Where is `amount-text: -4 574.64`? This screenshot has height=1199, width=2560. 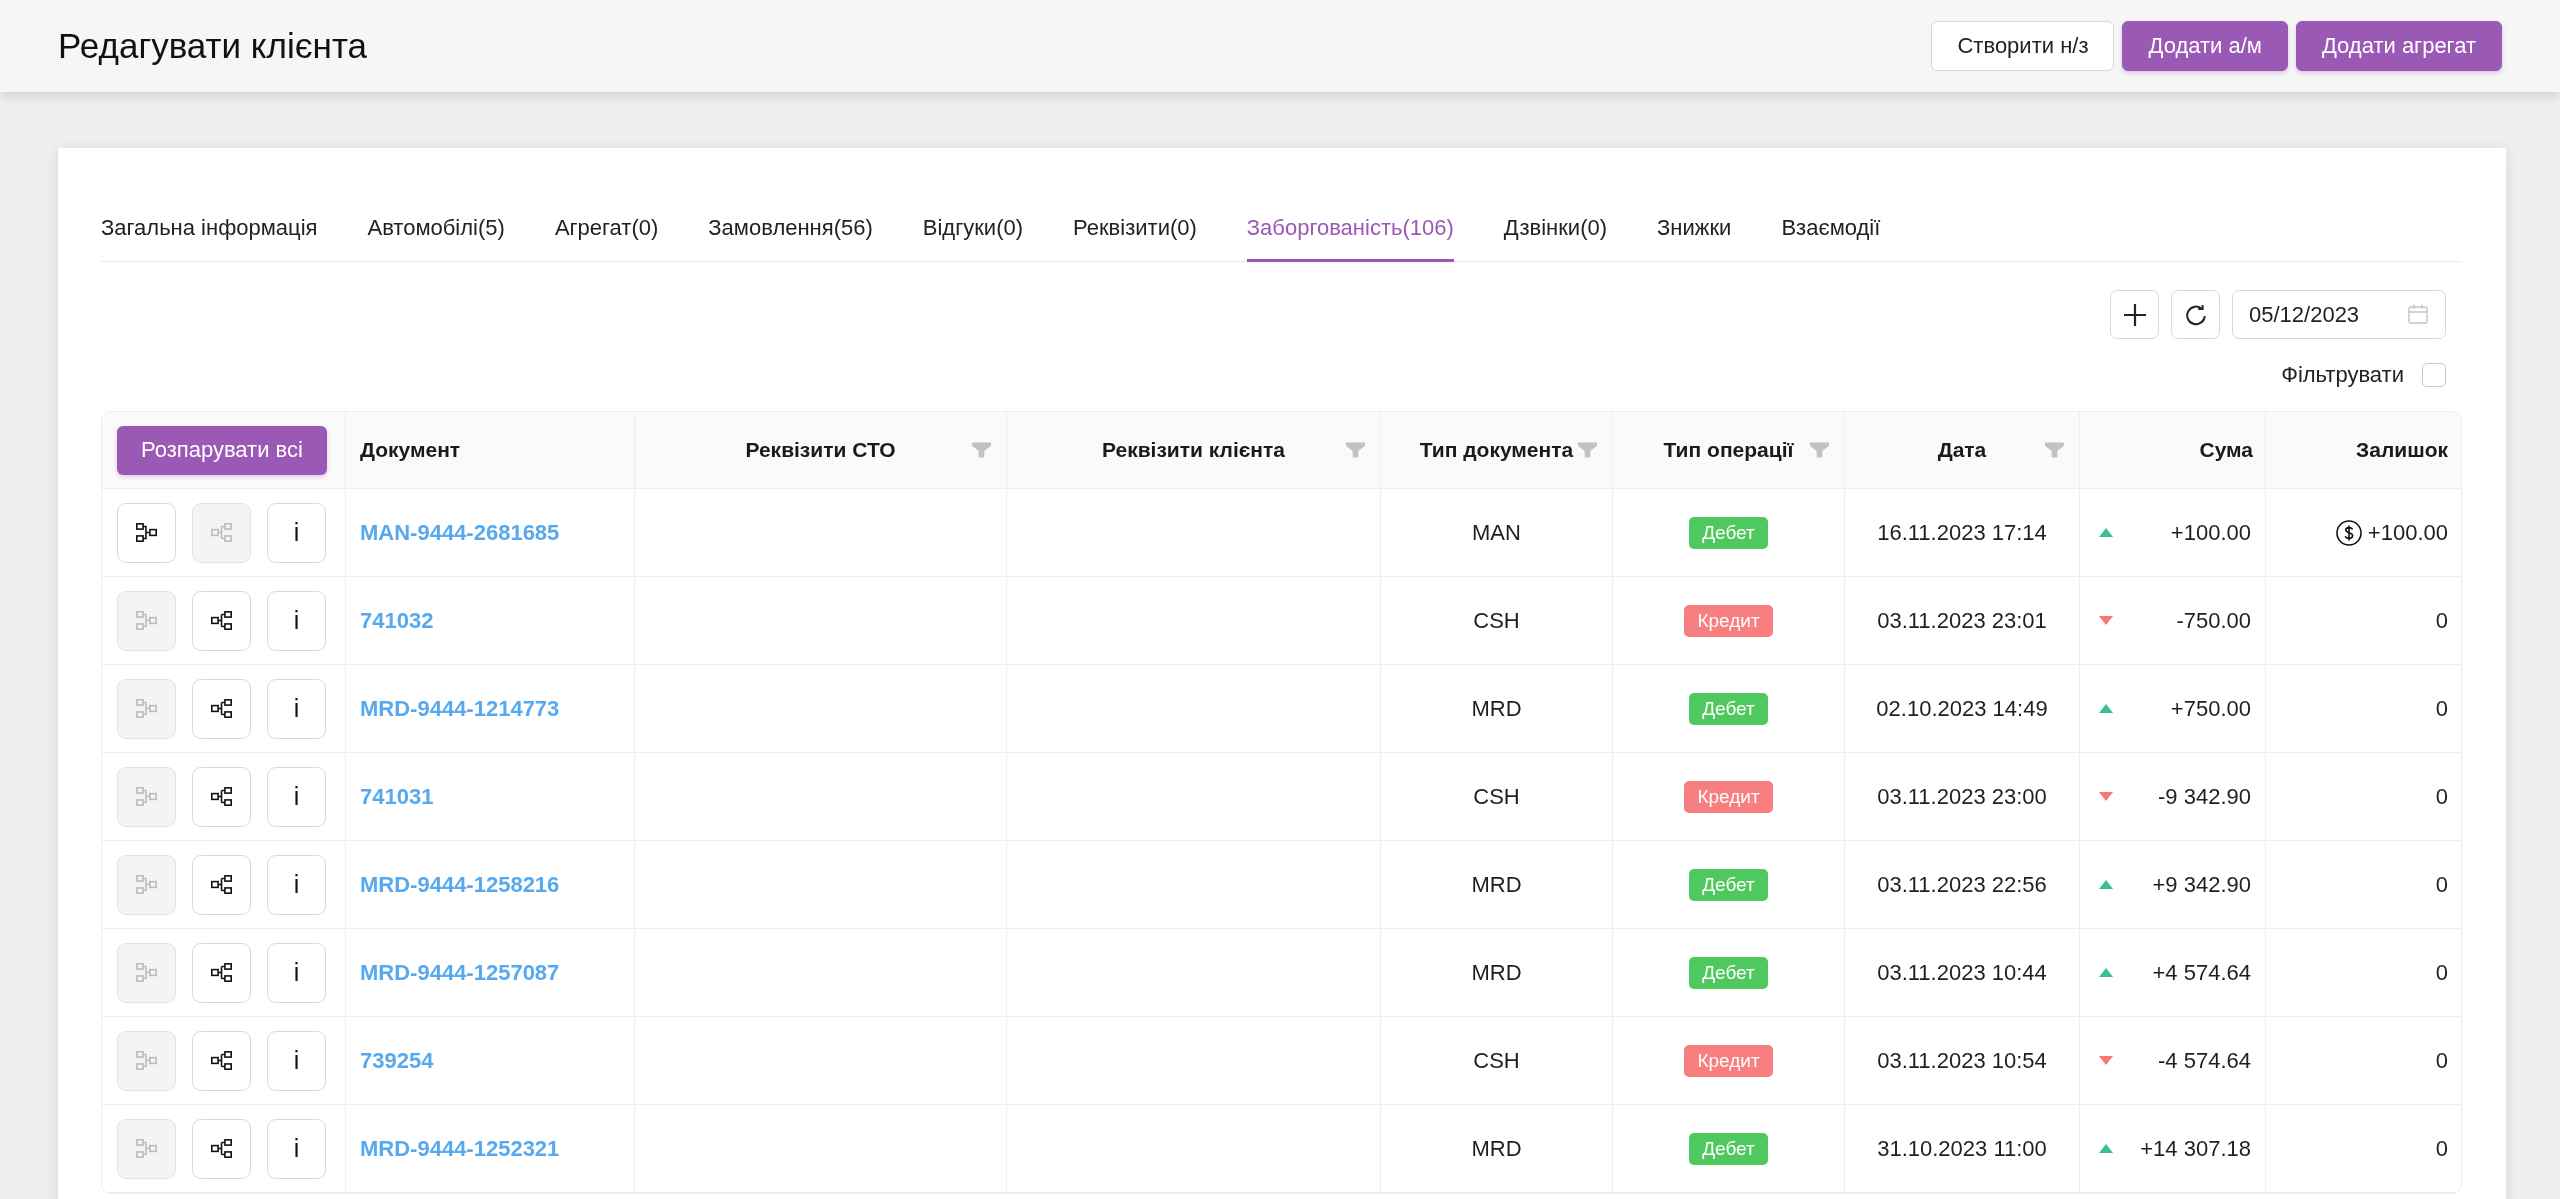
amount-text: -4 574.64 is located at coordinates (2204, 1060).